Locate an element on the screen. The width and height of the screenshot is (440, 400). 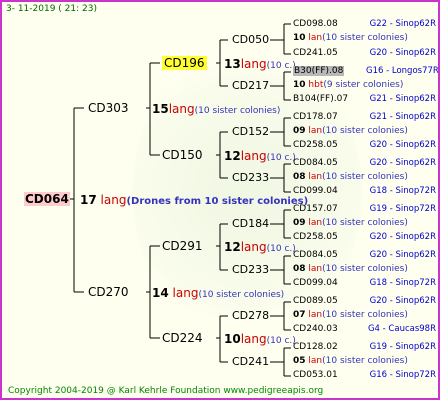
drone-id: CD241.05 is located at coordinates (315, 53).